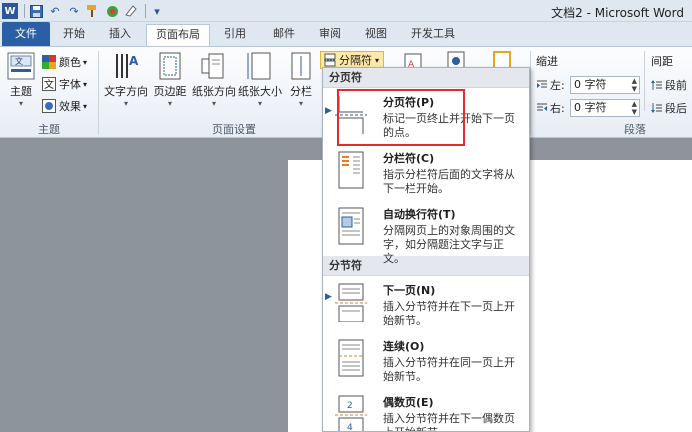 The image size is (692, 432). I want to click on redo-icon: ↷, so click(74, 11).